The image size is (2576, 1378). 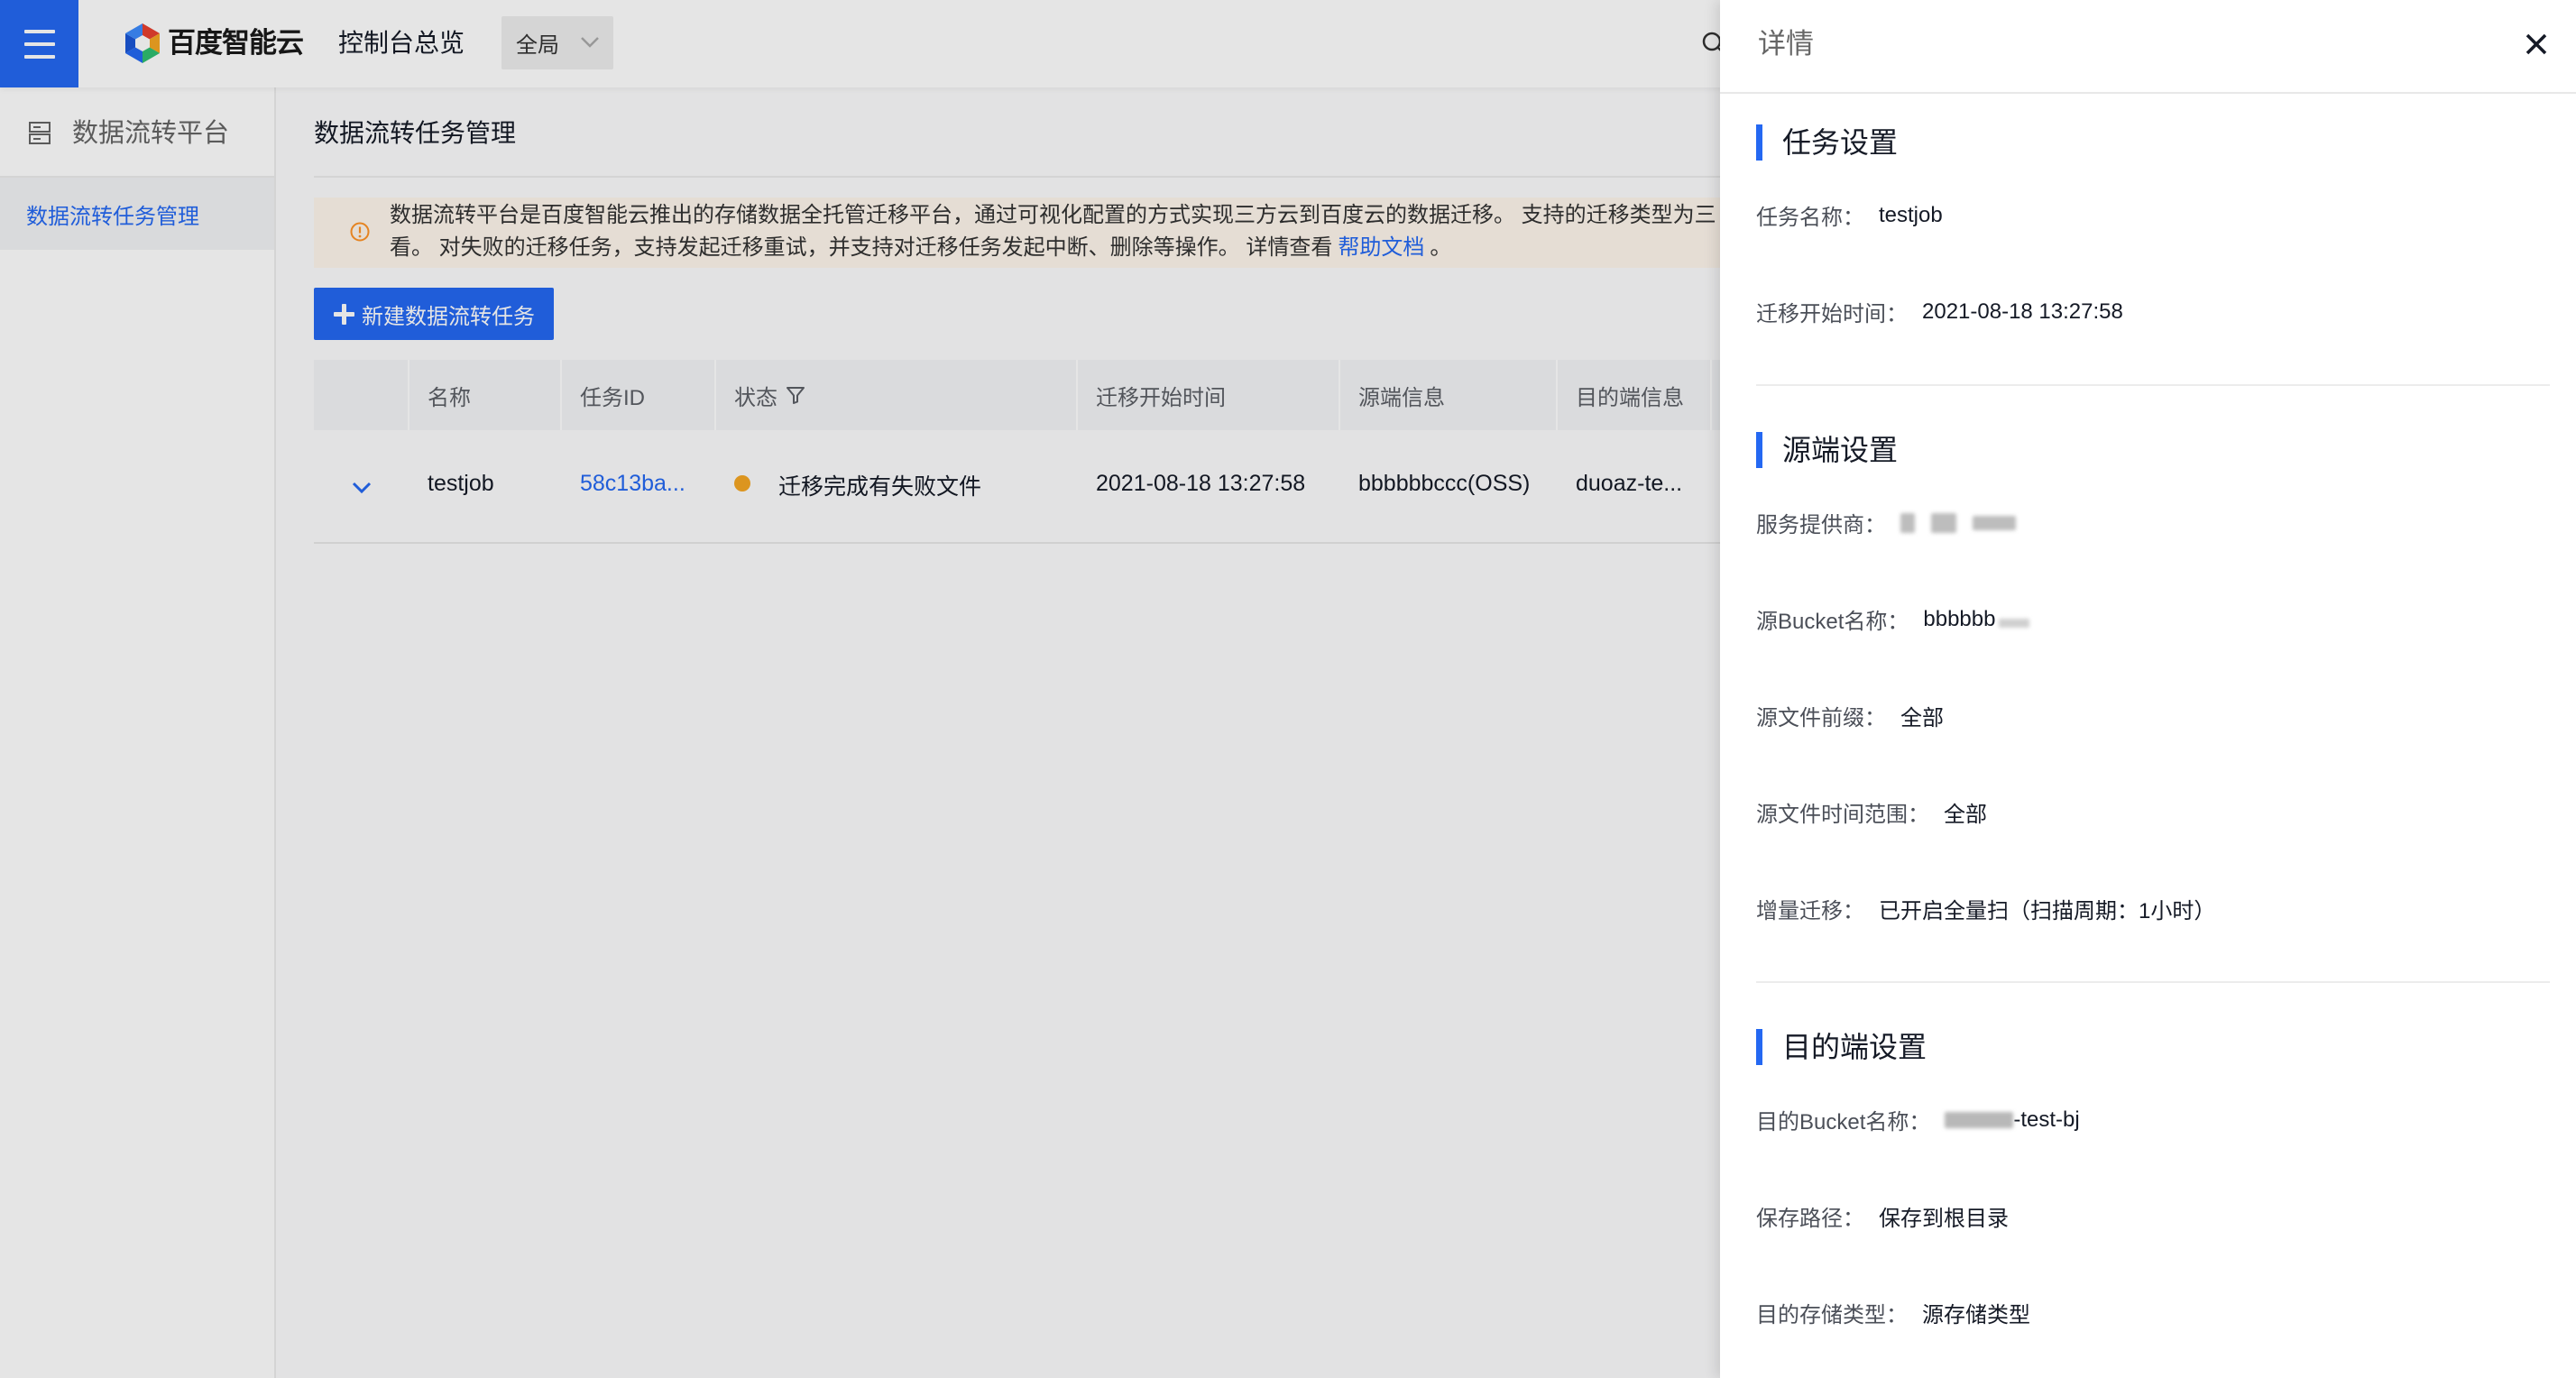 I want to click on field-label: 目的存储类型：, so click(x=1832, y=1315).